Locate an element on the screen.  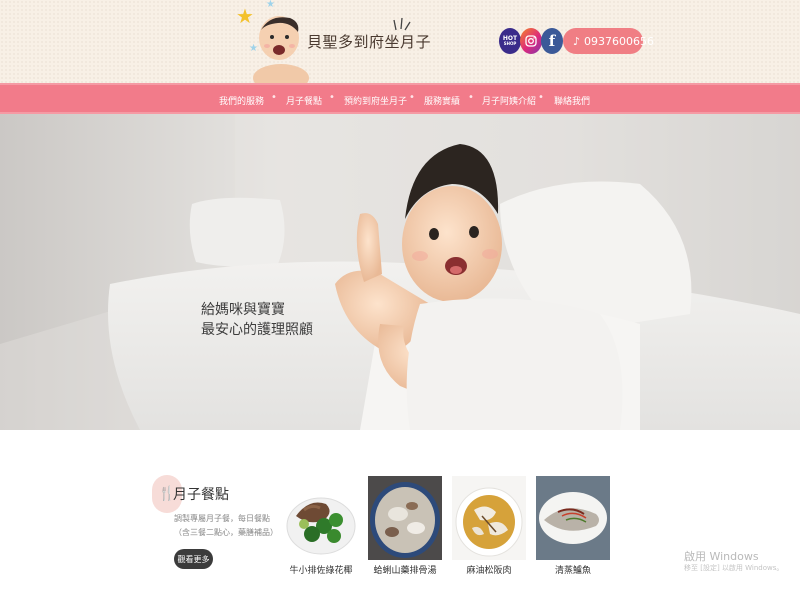
sparkle-icon is located at coordinates (402, 24).